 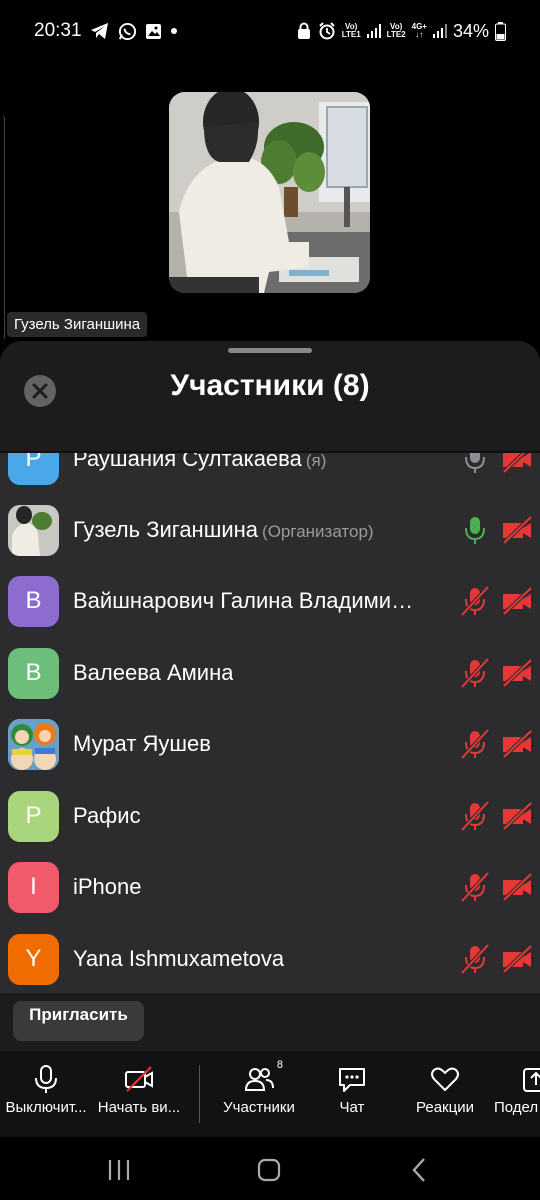 What do you see at coordinates (352, 1080) in the screenshot?
I see `chat-icon` at bounding box center [352, 1080].